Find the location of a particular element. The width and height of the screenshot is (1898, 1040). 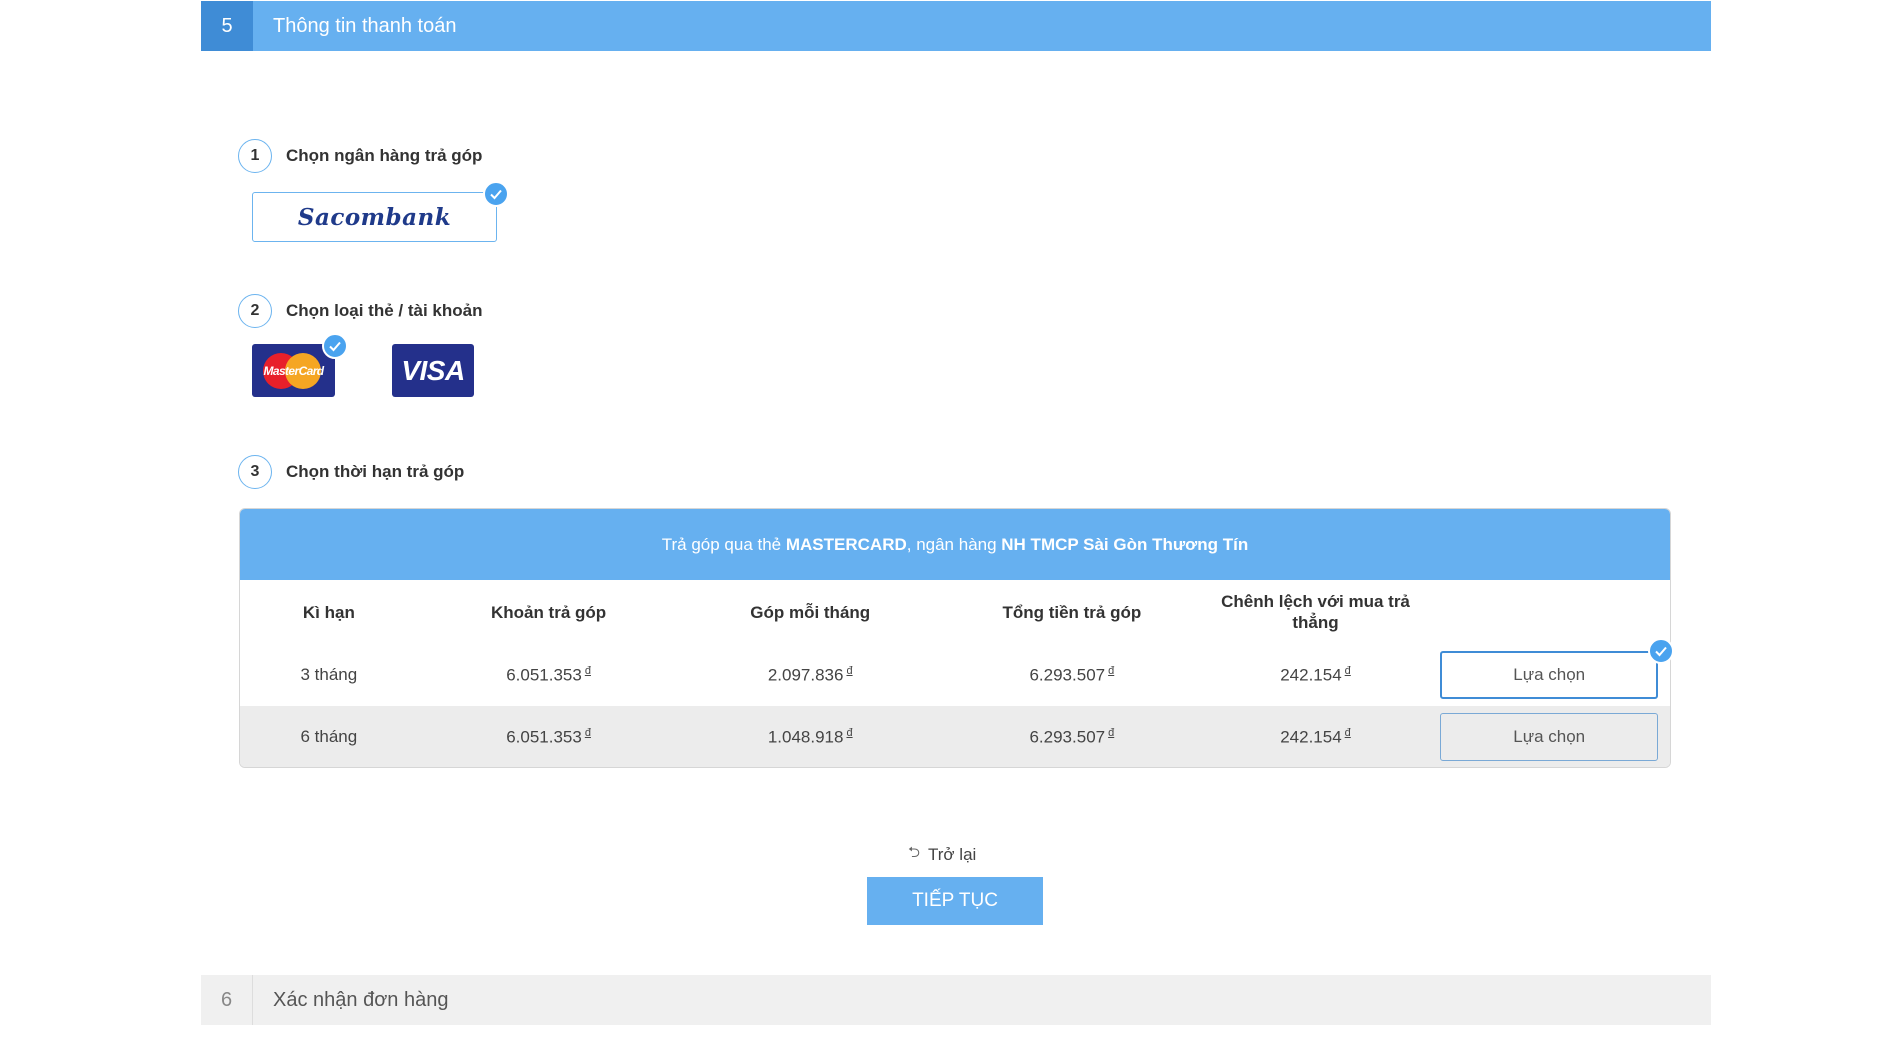

monthly-cell: 1.048.918 đ is located at coordinates (810, 736).